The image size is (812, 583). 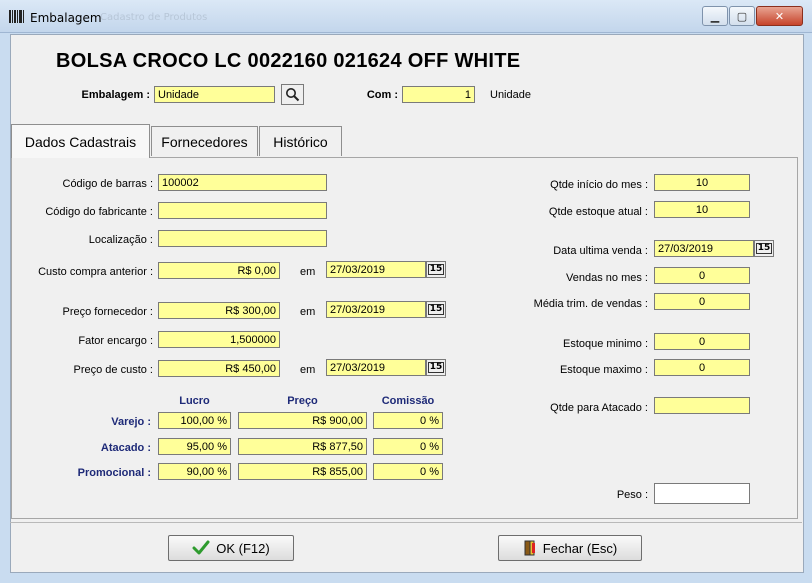 I want to click on varejo-label: Varejo :, so click(x=131, y=422).